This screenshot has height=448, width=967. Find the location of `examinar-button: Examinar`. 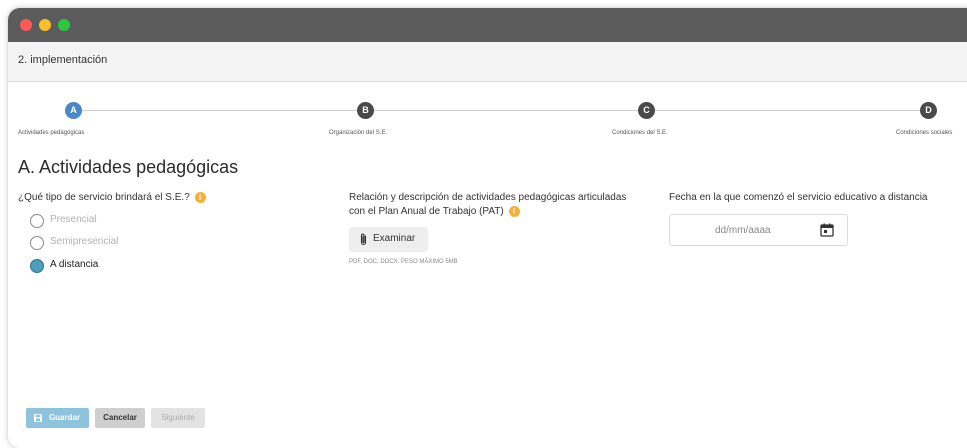

examinar-button: Examinar is located at coordinates (388, 239).